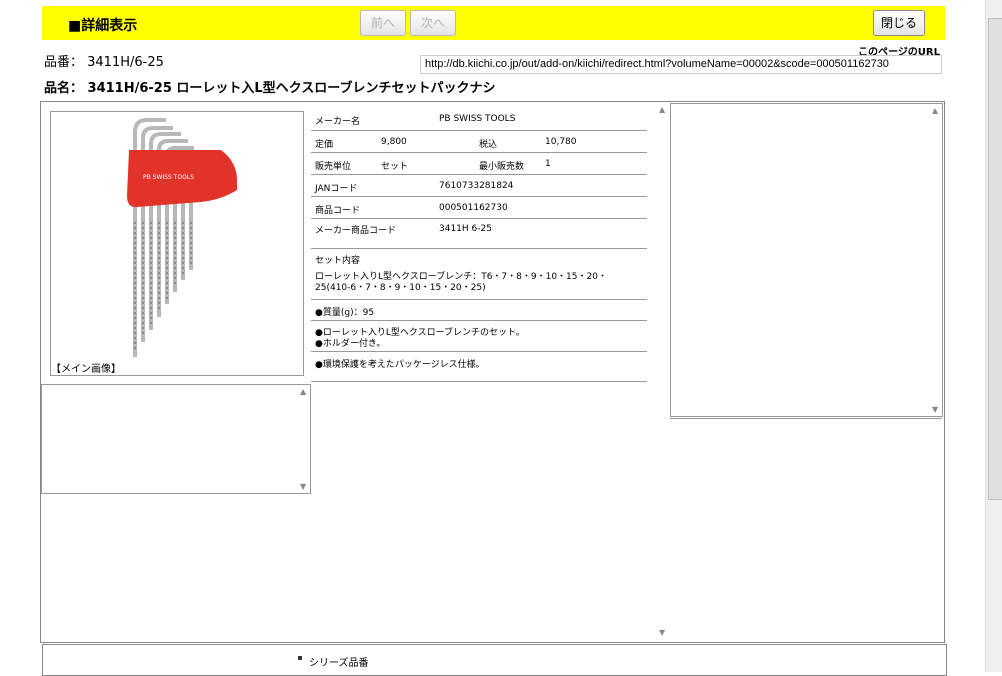 This screenshot has width=1002, height=676. Describe the element at coordinates (395, 167) in the screenshot. I see `unit-value: セット` at that location.